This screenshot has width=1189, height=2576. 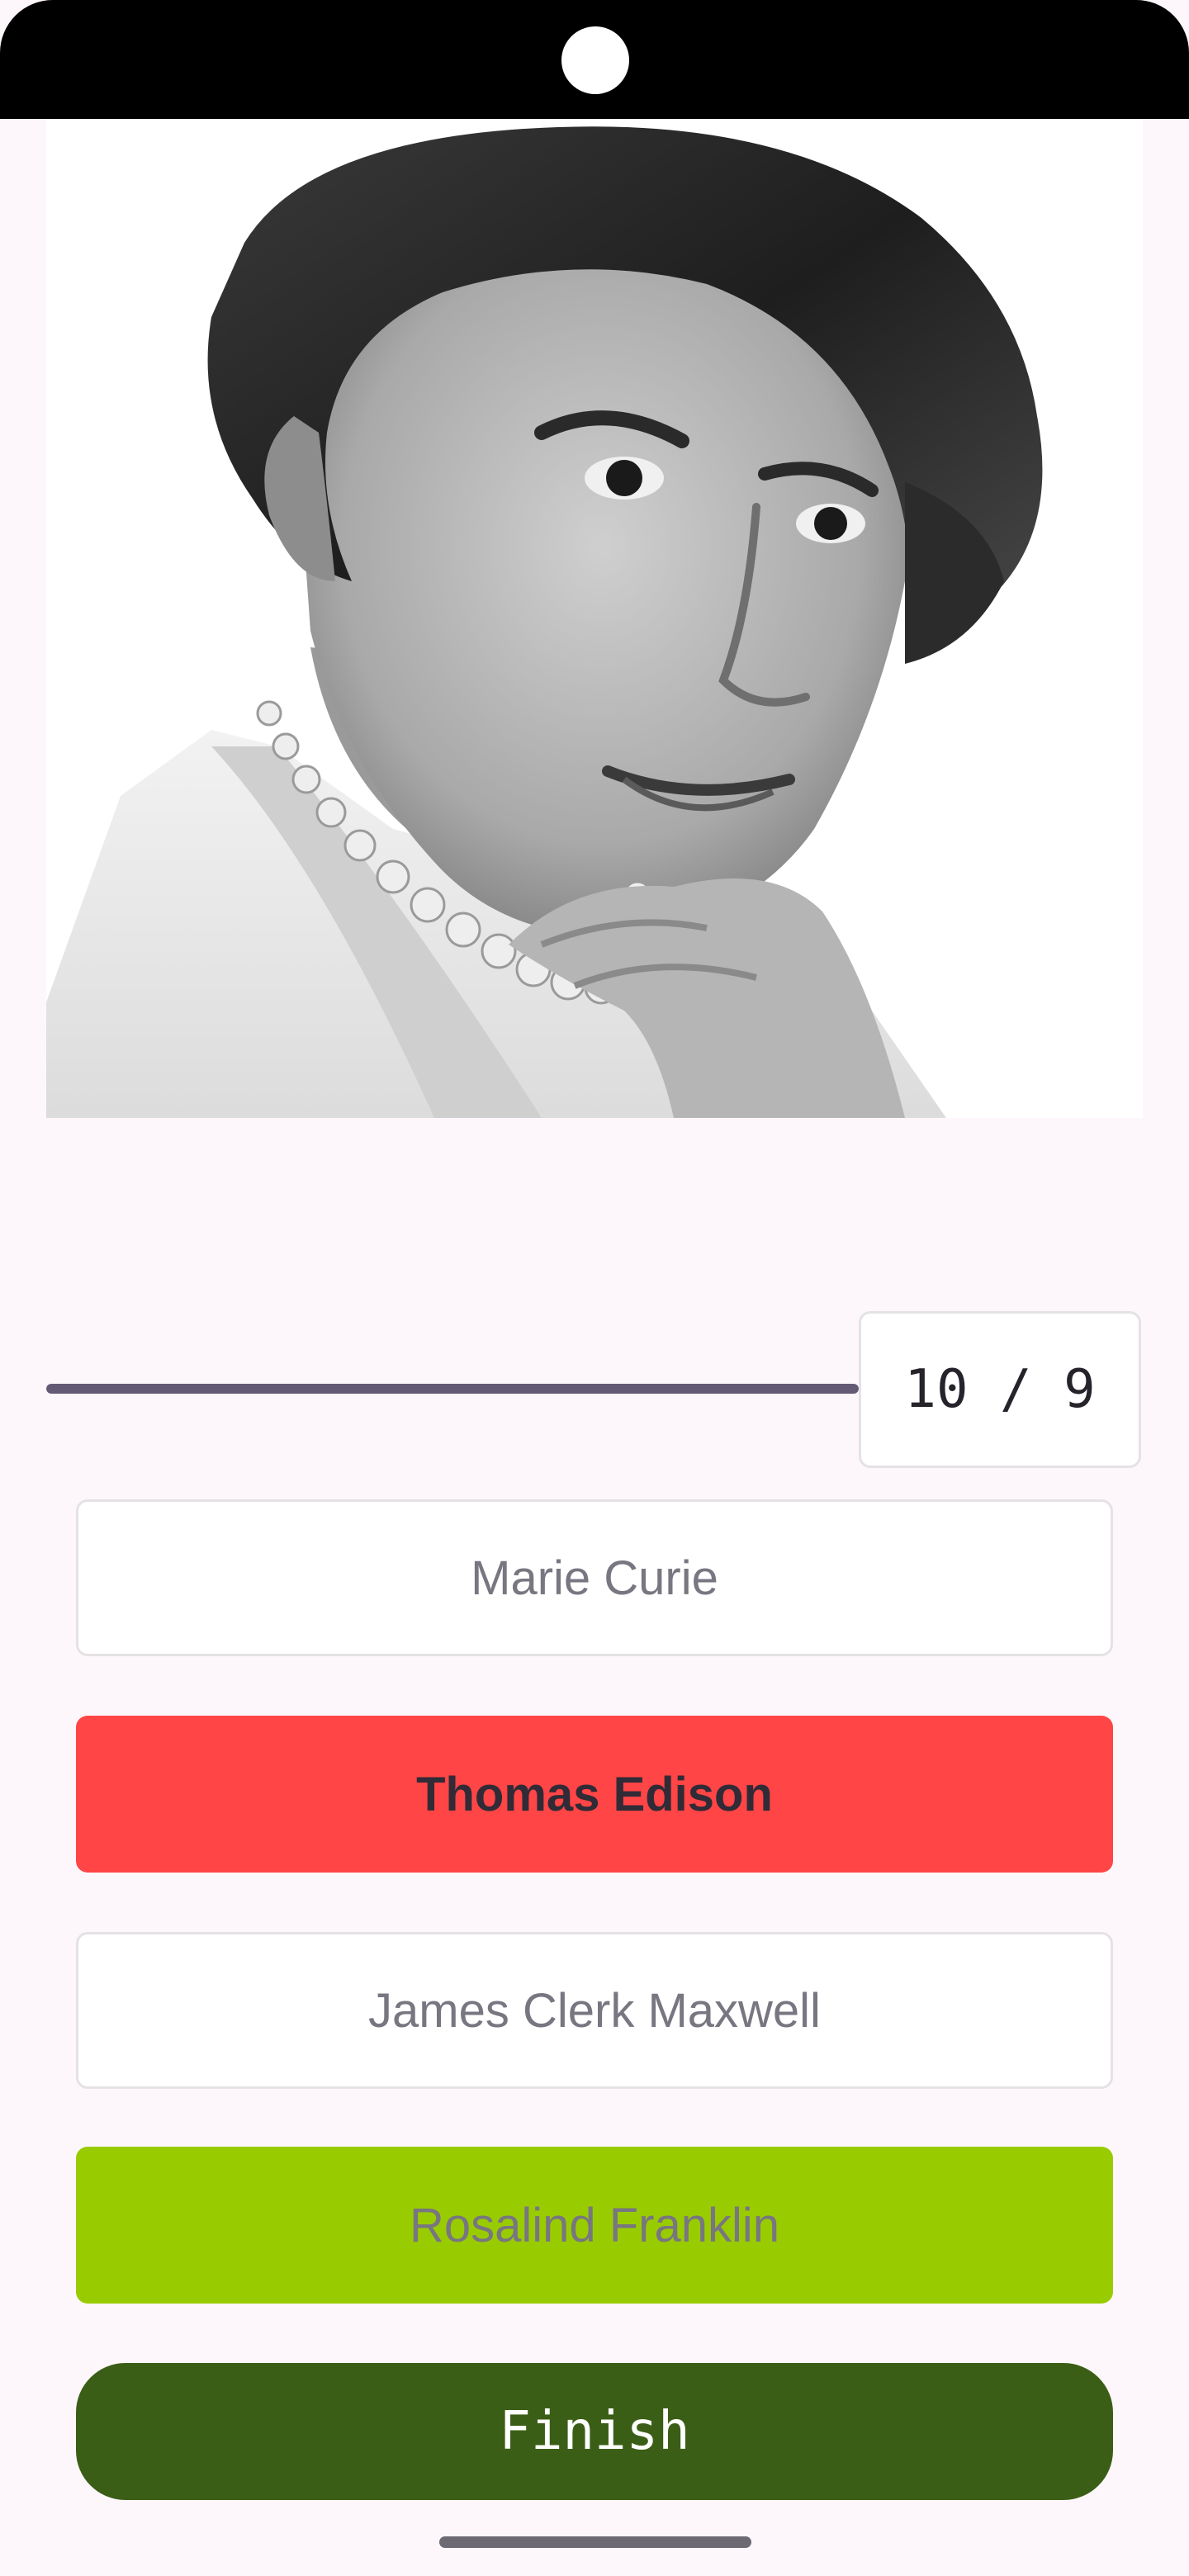 What do you see at coordinates (594, 1577) in the screenshot?
I see `answer-option-1: Marie Curie` at bounding box center [594, 1577].